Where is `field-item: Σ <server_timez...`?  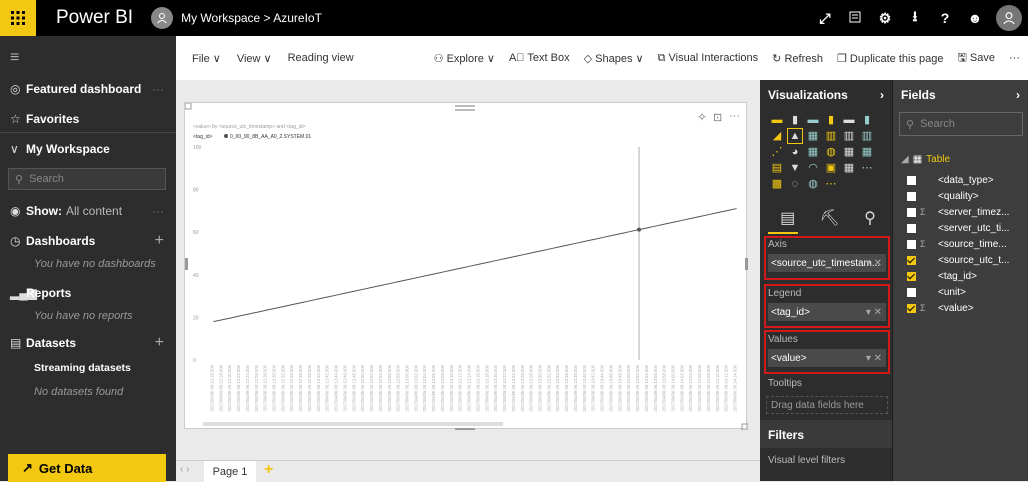
field-item: Σ <server_timez... is located at coordinates (966, 212).